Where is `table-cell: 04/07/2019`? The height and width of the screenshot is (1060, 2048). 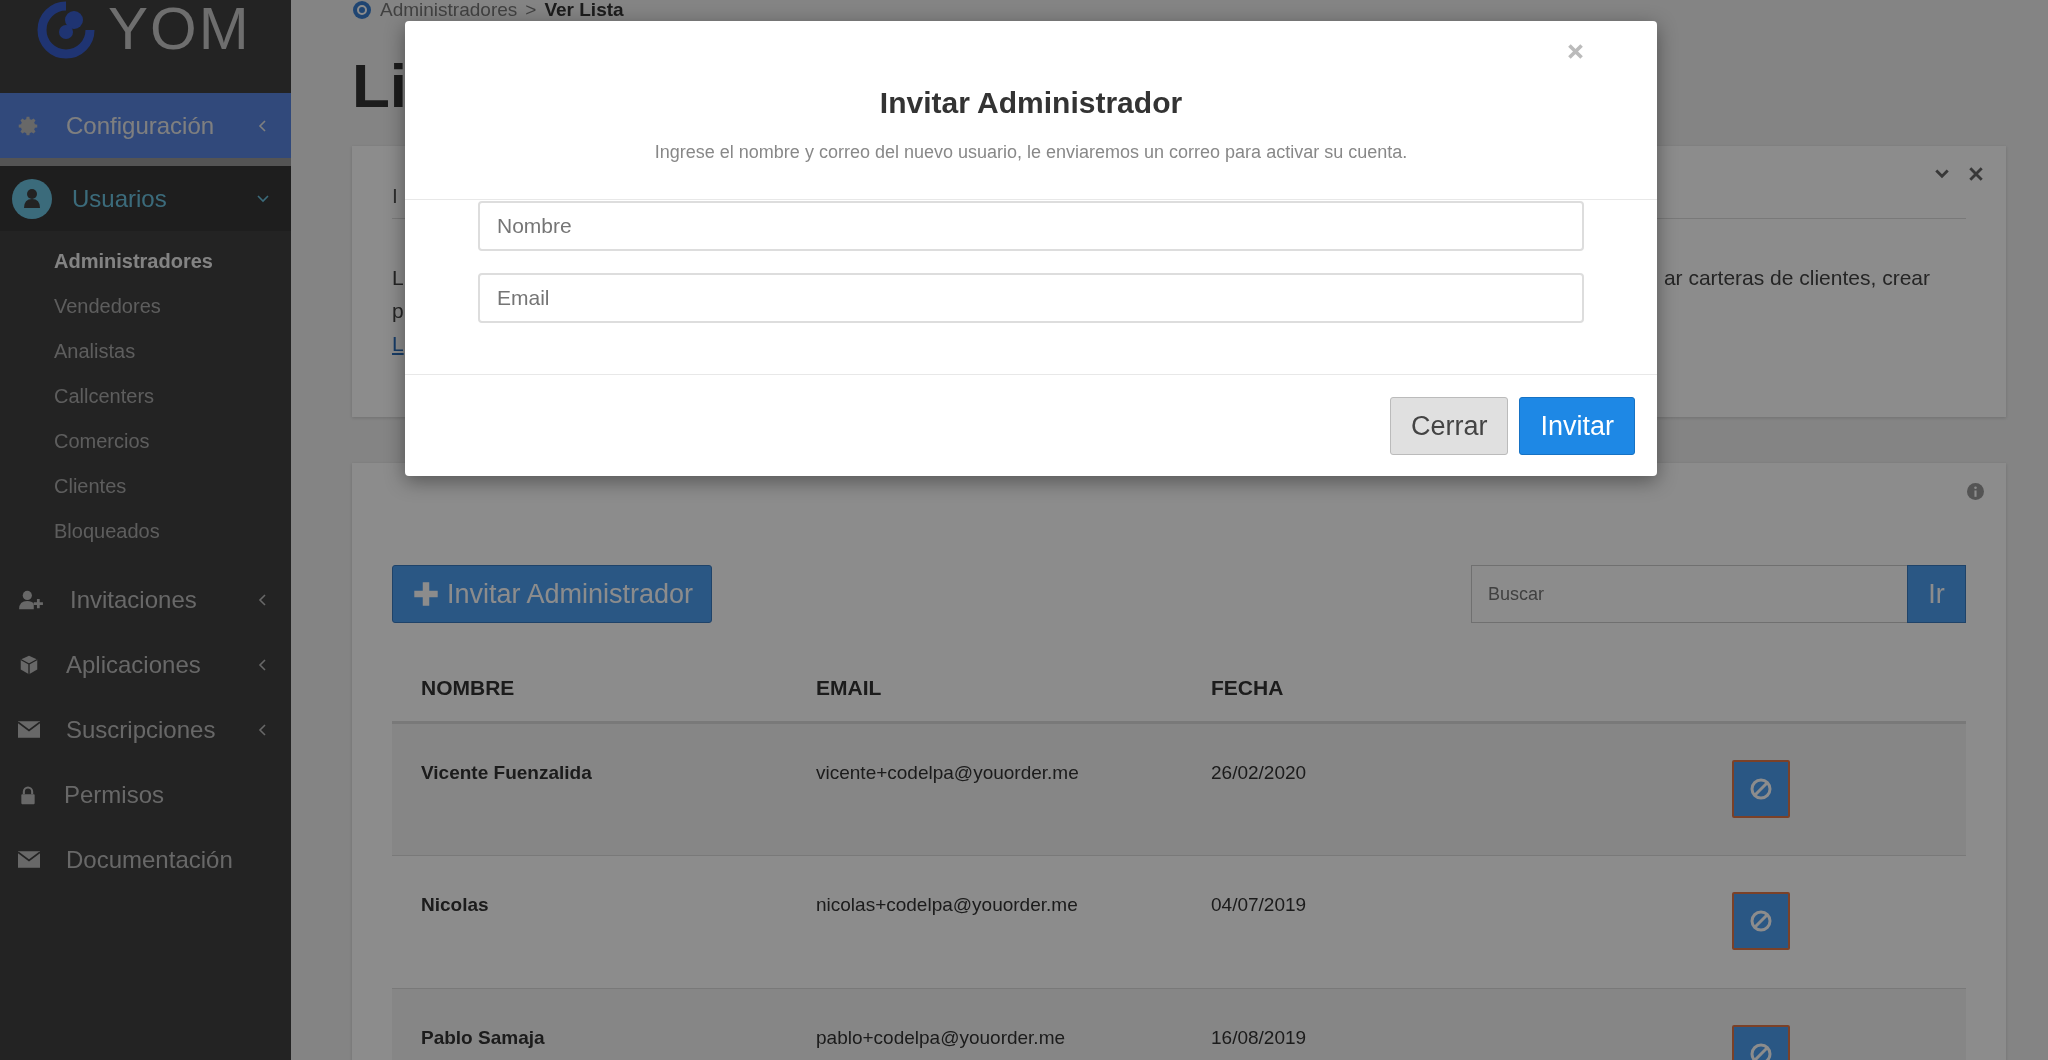
table-cell: 04/07/2019 is located at coordinates (1259, 904).